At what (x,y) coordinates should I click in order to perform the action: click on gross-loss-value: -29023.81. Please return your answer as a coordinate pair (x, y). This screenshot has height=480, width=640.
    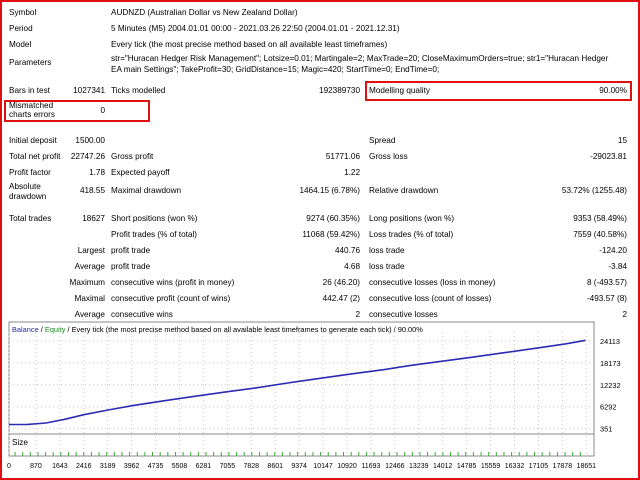
    Looking at the image, I should click on (608, 156).